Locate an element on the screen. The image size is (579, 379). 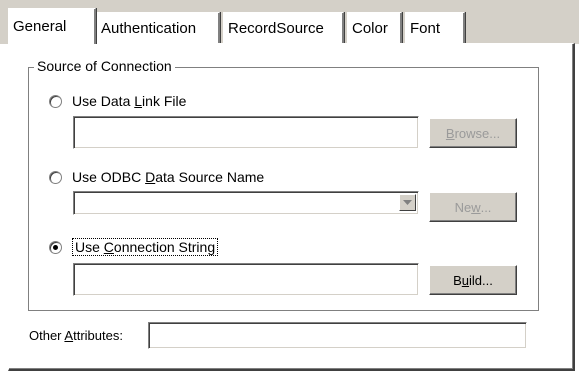
radio-connection-string: Use Connection String is located at coordinates (134, 247).